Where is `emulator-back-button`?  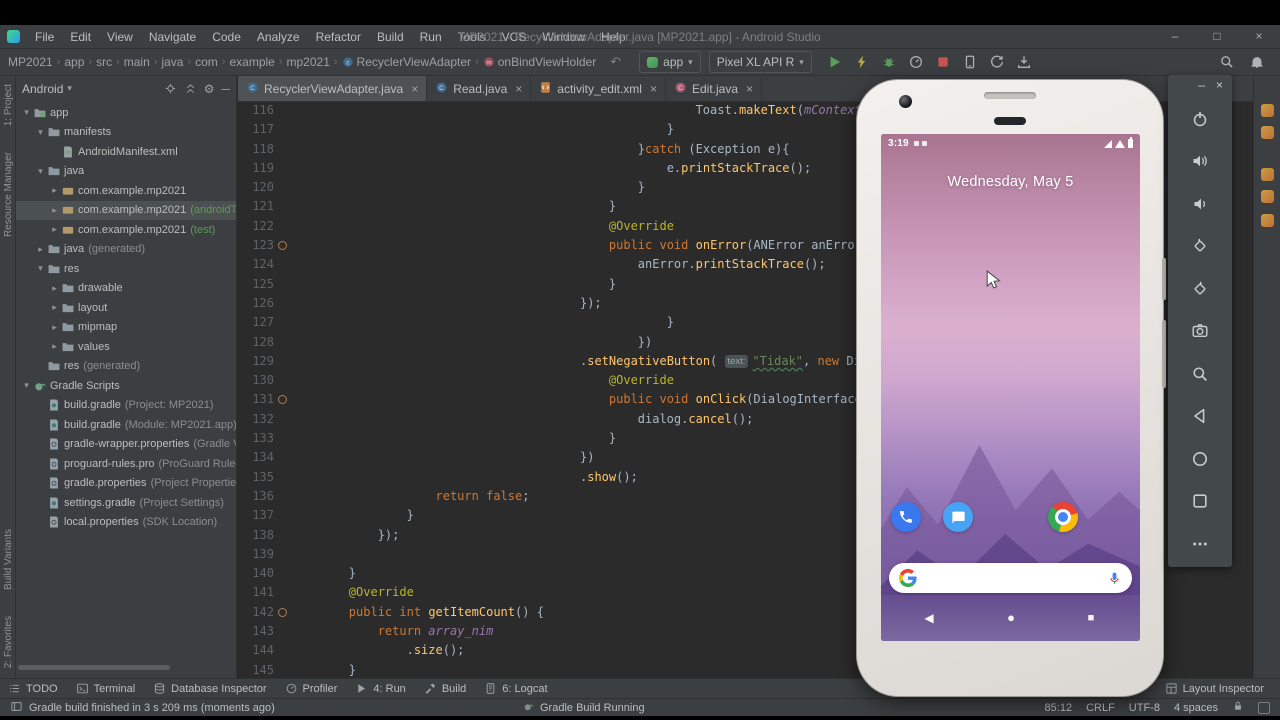
emulator-back-button is located at coordinates (1200, 416).